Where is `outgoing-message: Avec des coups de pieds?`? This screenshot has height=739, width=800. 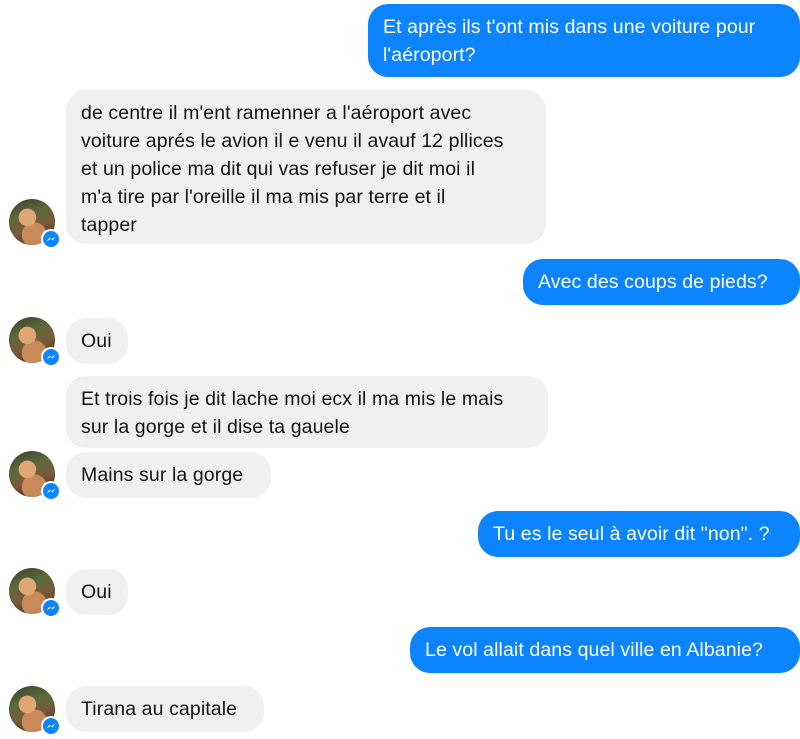 outgoing-message: Avec des coups de pieds? is located at coordinates (661, 282).